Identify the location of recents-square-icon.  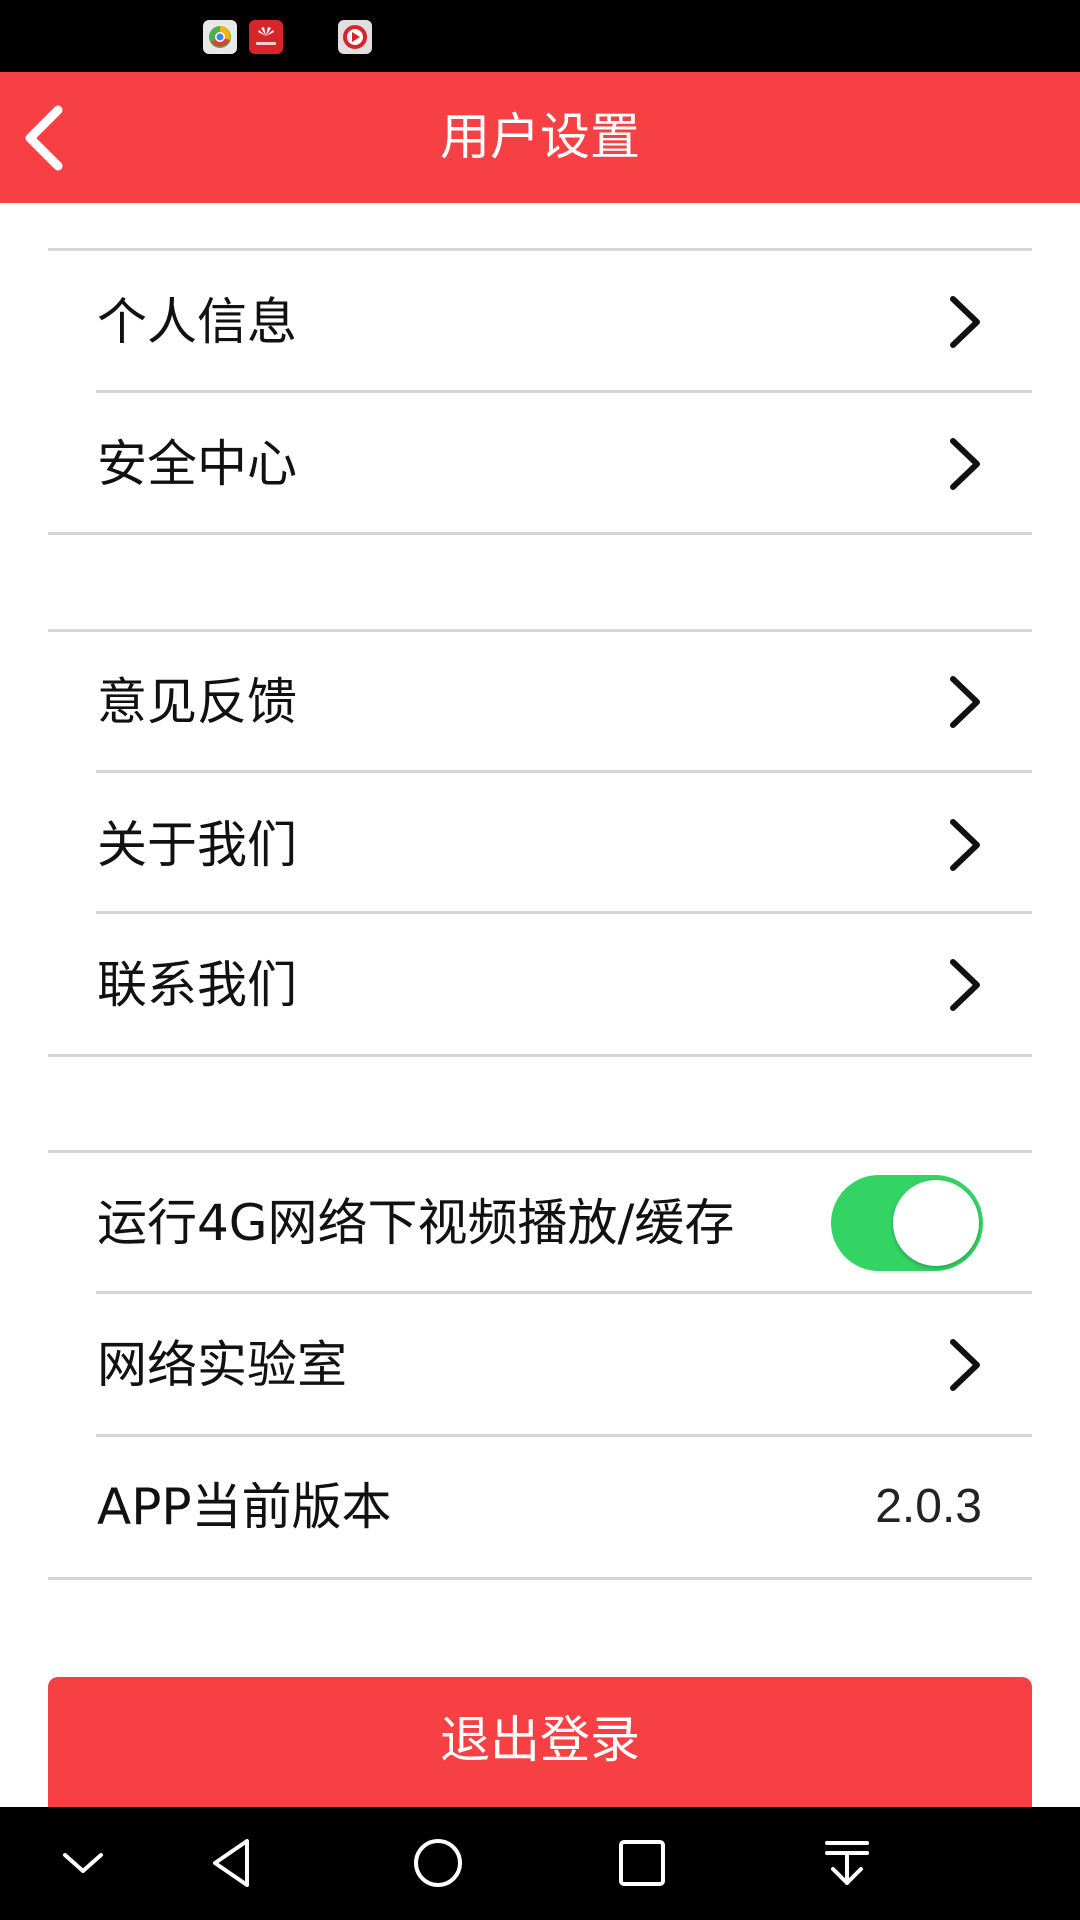
(642, 1863).